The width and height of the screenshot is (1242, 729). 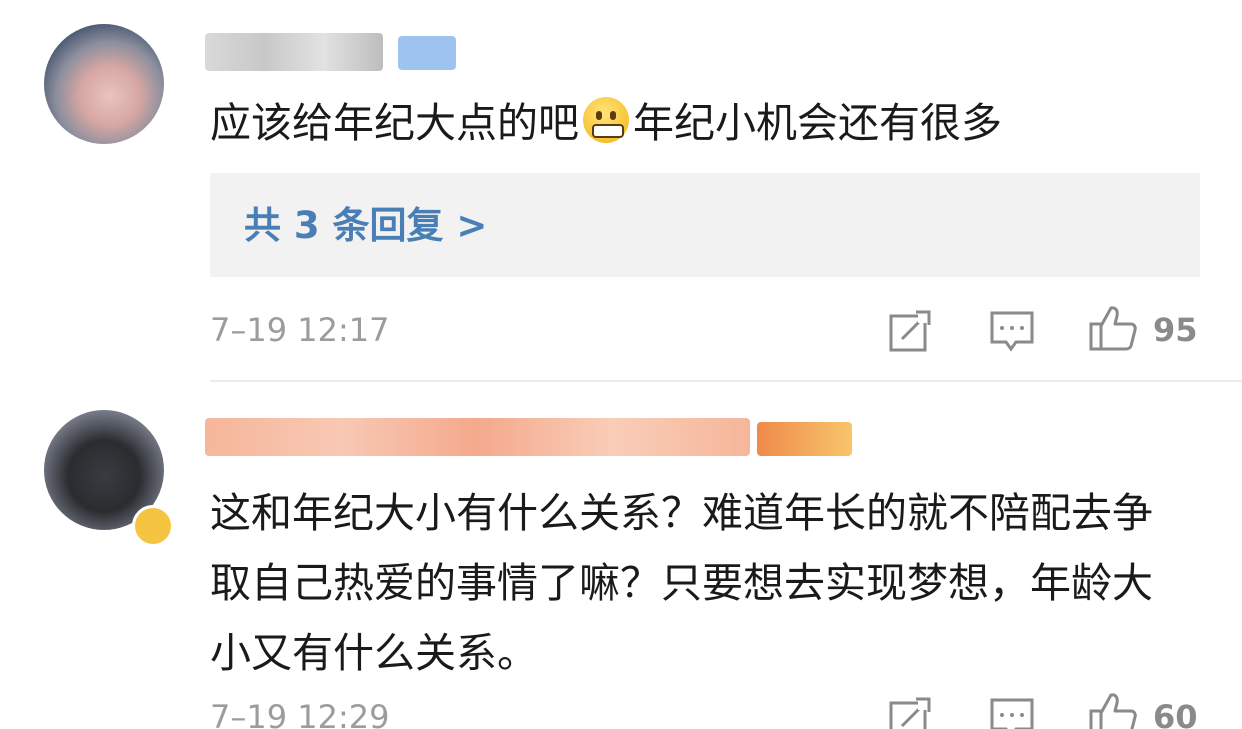 I want to click on comment-text: 应该给年纪大点的吧 年纪小机会还有很多, so click(x=710, y=123).